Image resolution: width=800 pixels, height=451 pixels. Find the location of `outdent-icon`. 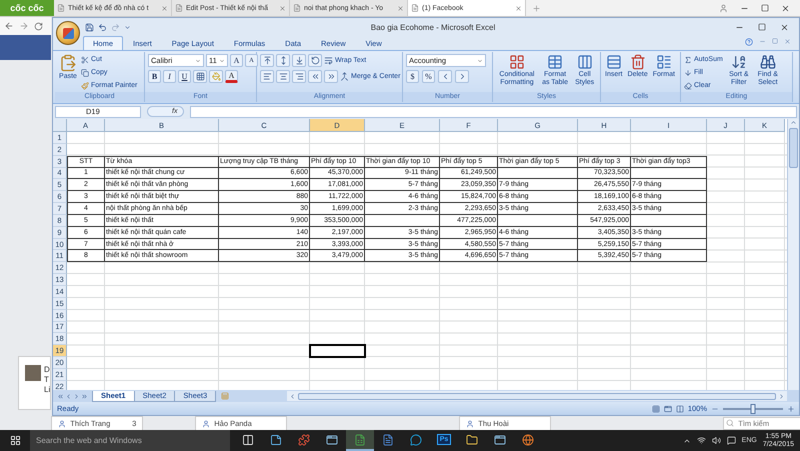

outdent-icon is located at coordinates (315, 76).